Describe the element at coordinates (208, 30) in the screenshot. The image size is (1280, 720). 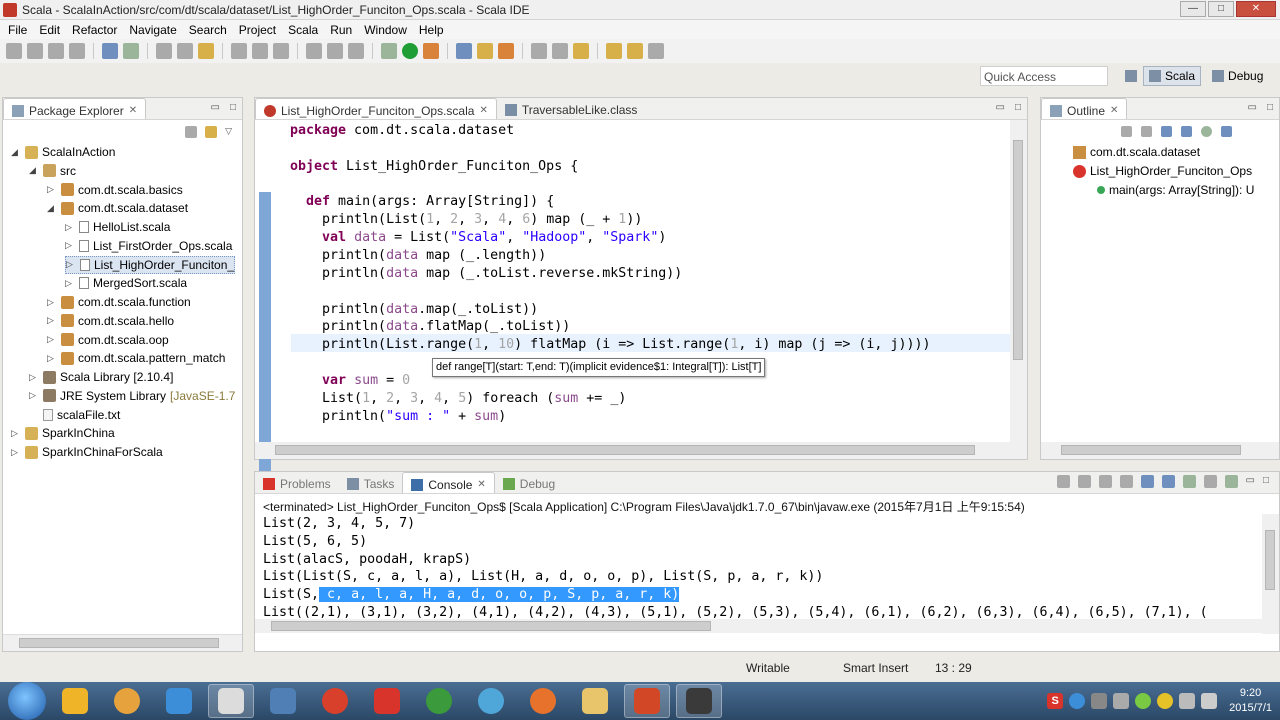
I see `menu-search: Search` at that location.